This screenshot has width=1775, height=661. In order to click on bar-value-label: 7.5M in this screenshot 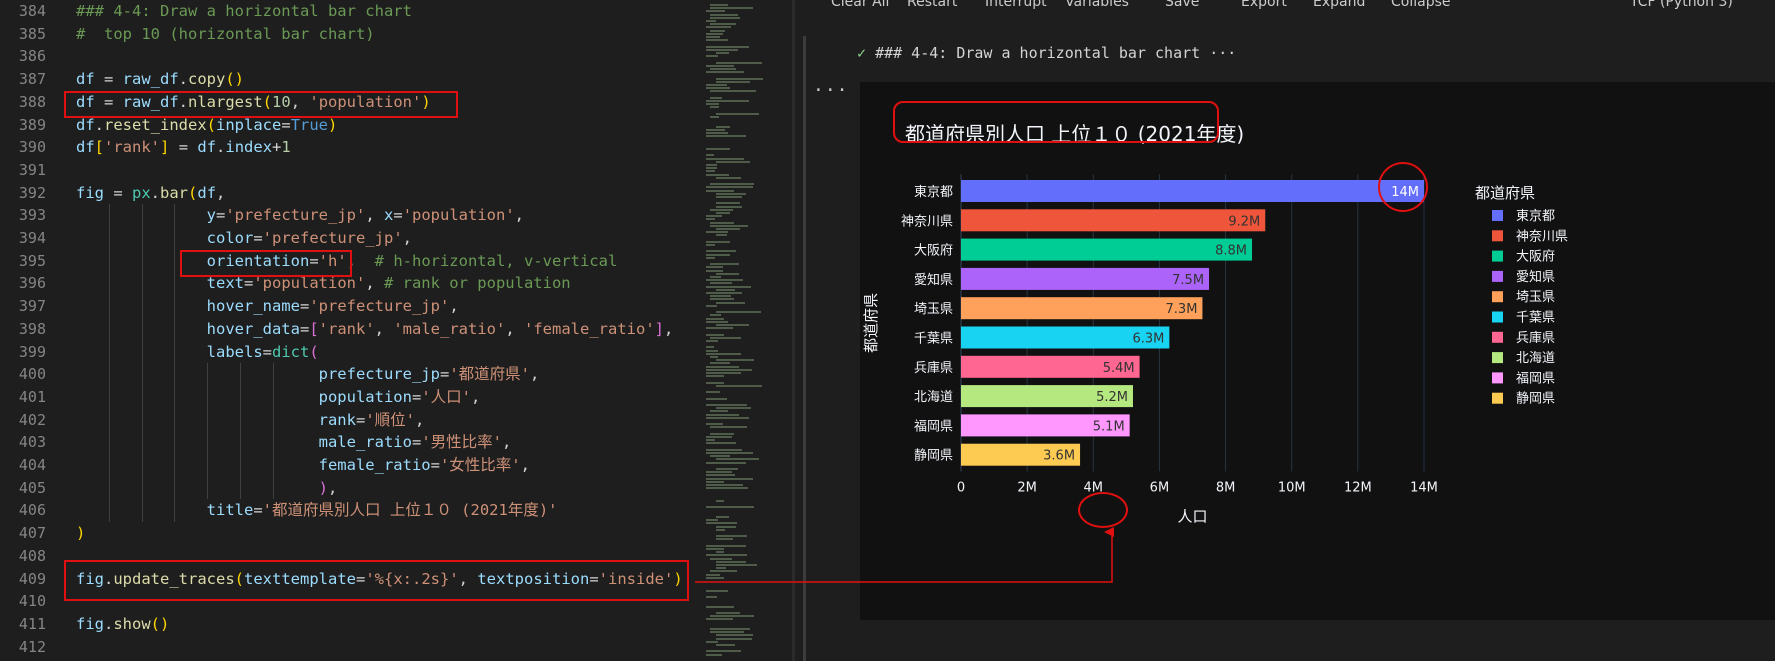, I will do `click(1188, 280)`.